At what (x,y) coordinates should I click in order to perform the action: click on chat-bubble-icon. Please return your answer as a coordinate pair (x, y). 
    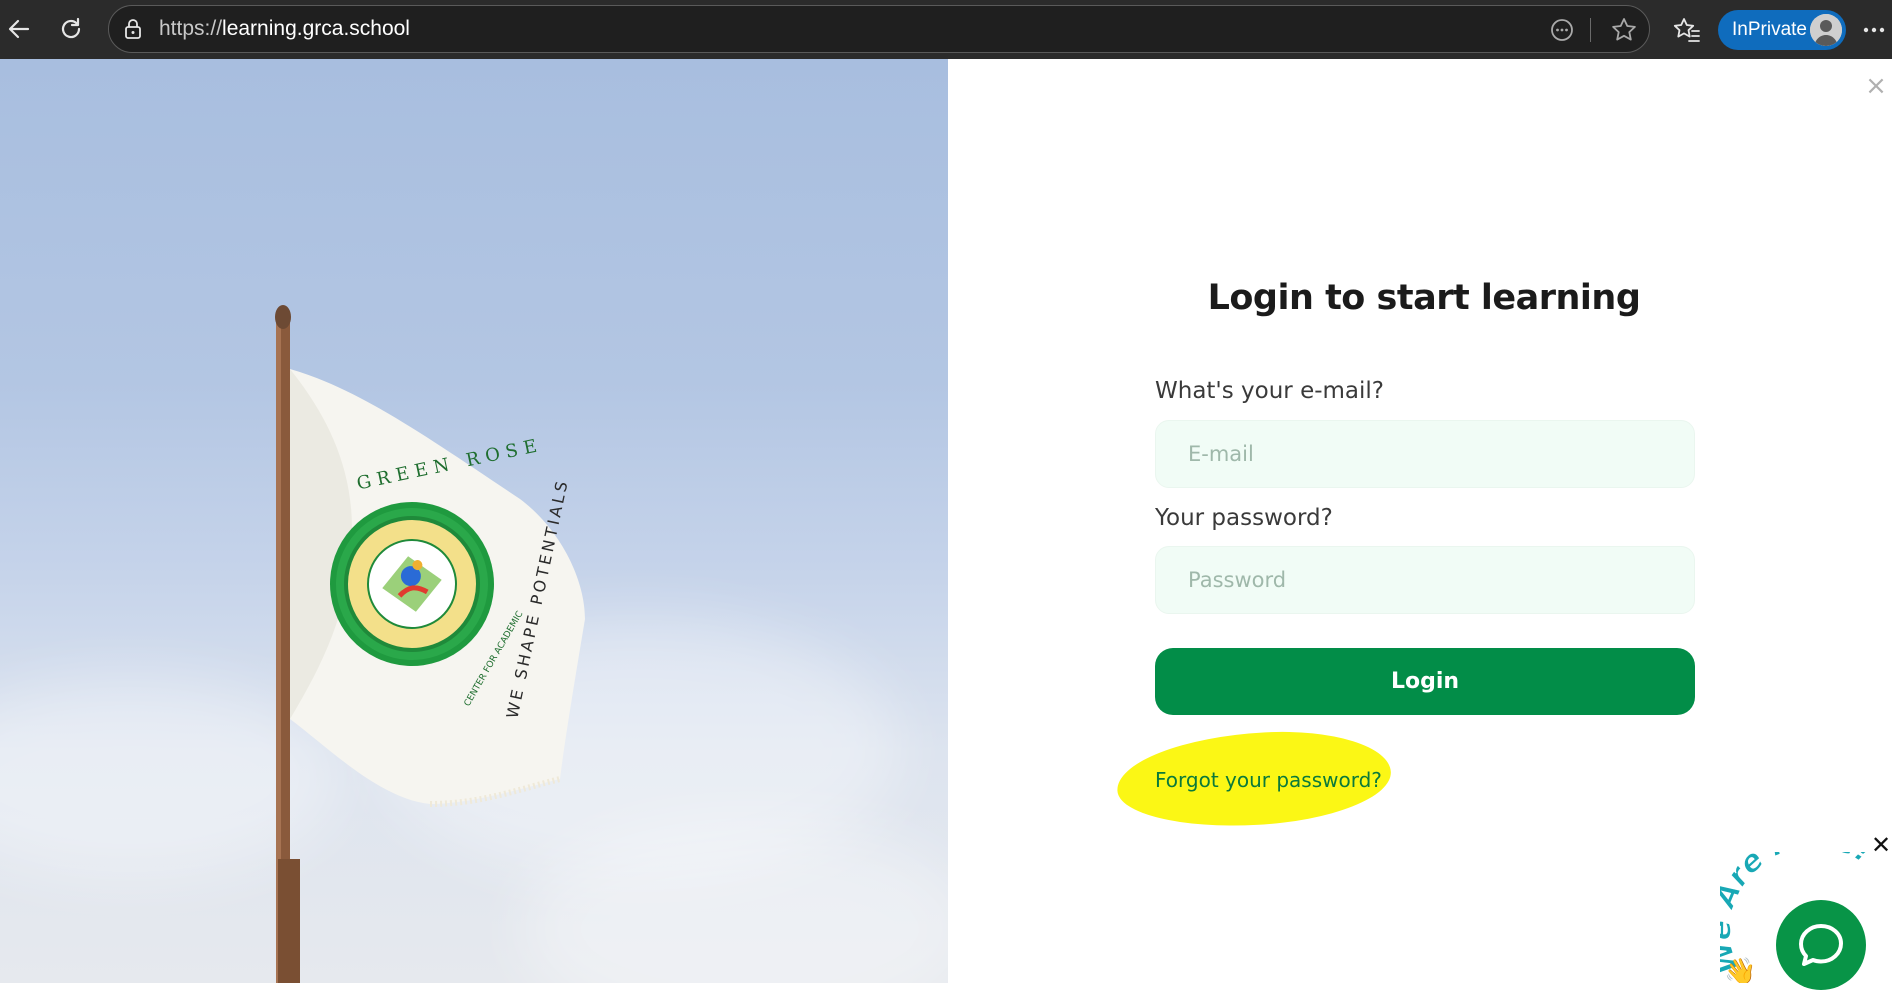
    Looking at the image, I should click on (1821, 945).